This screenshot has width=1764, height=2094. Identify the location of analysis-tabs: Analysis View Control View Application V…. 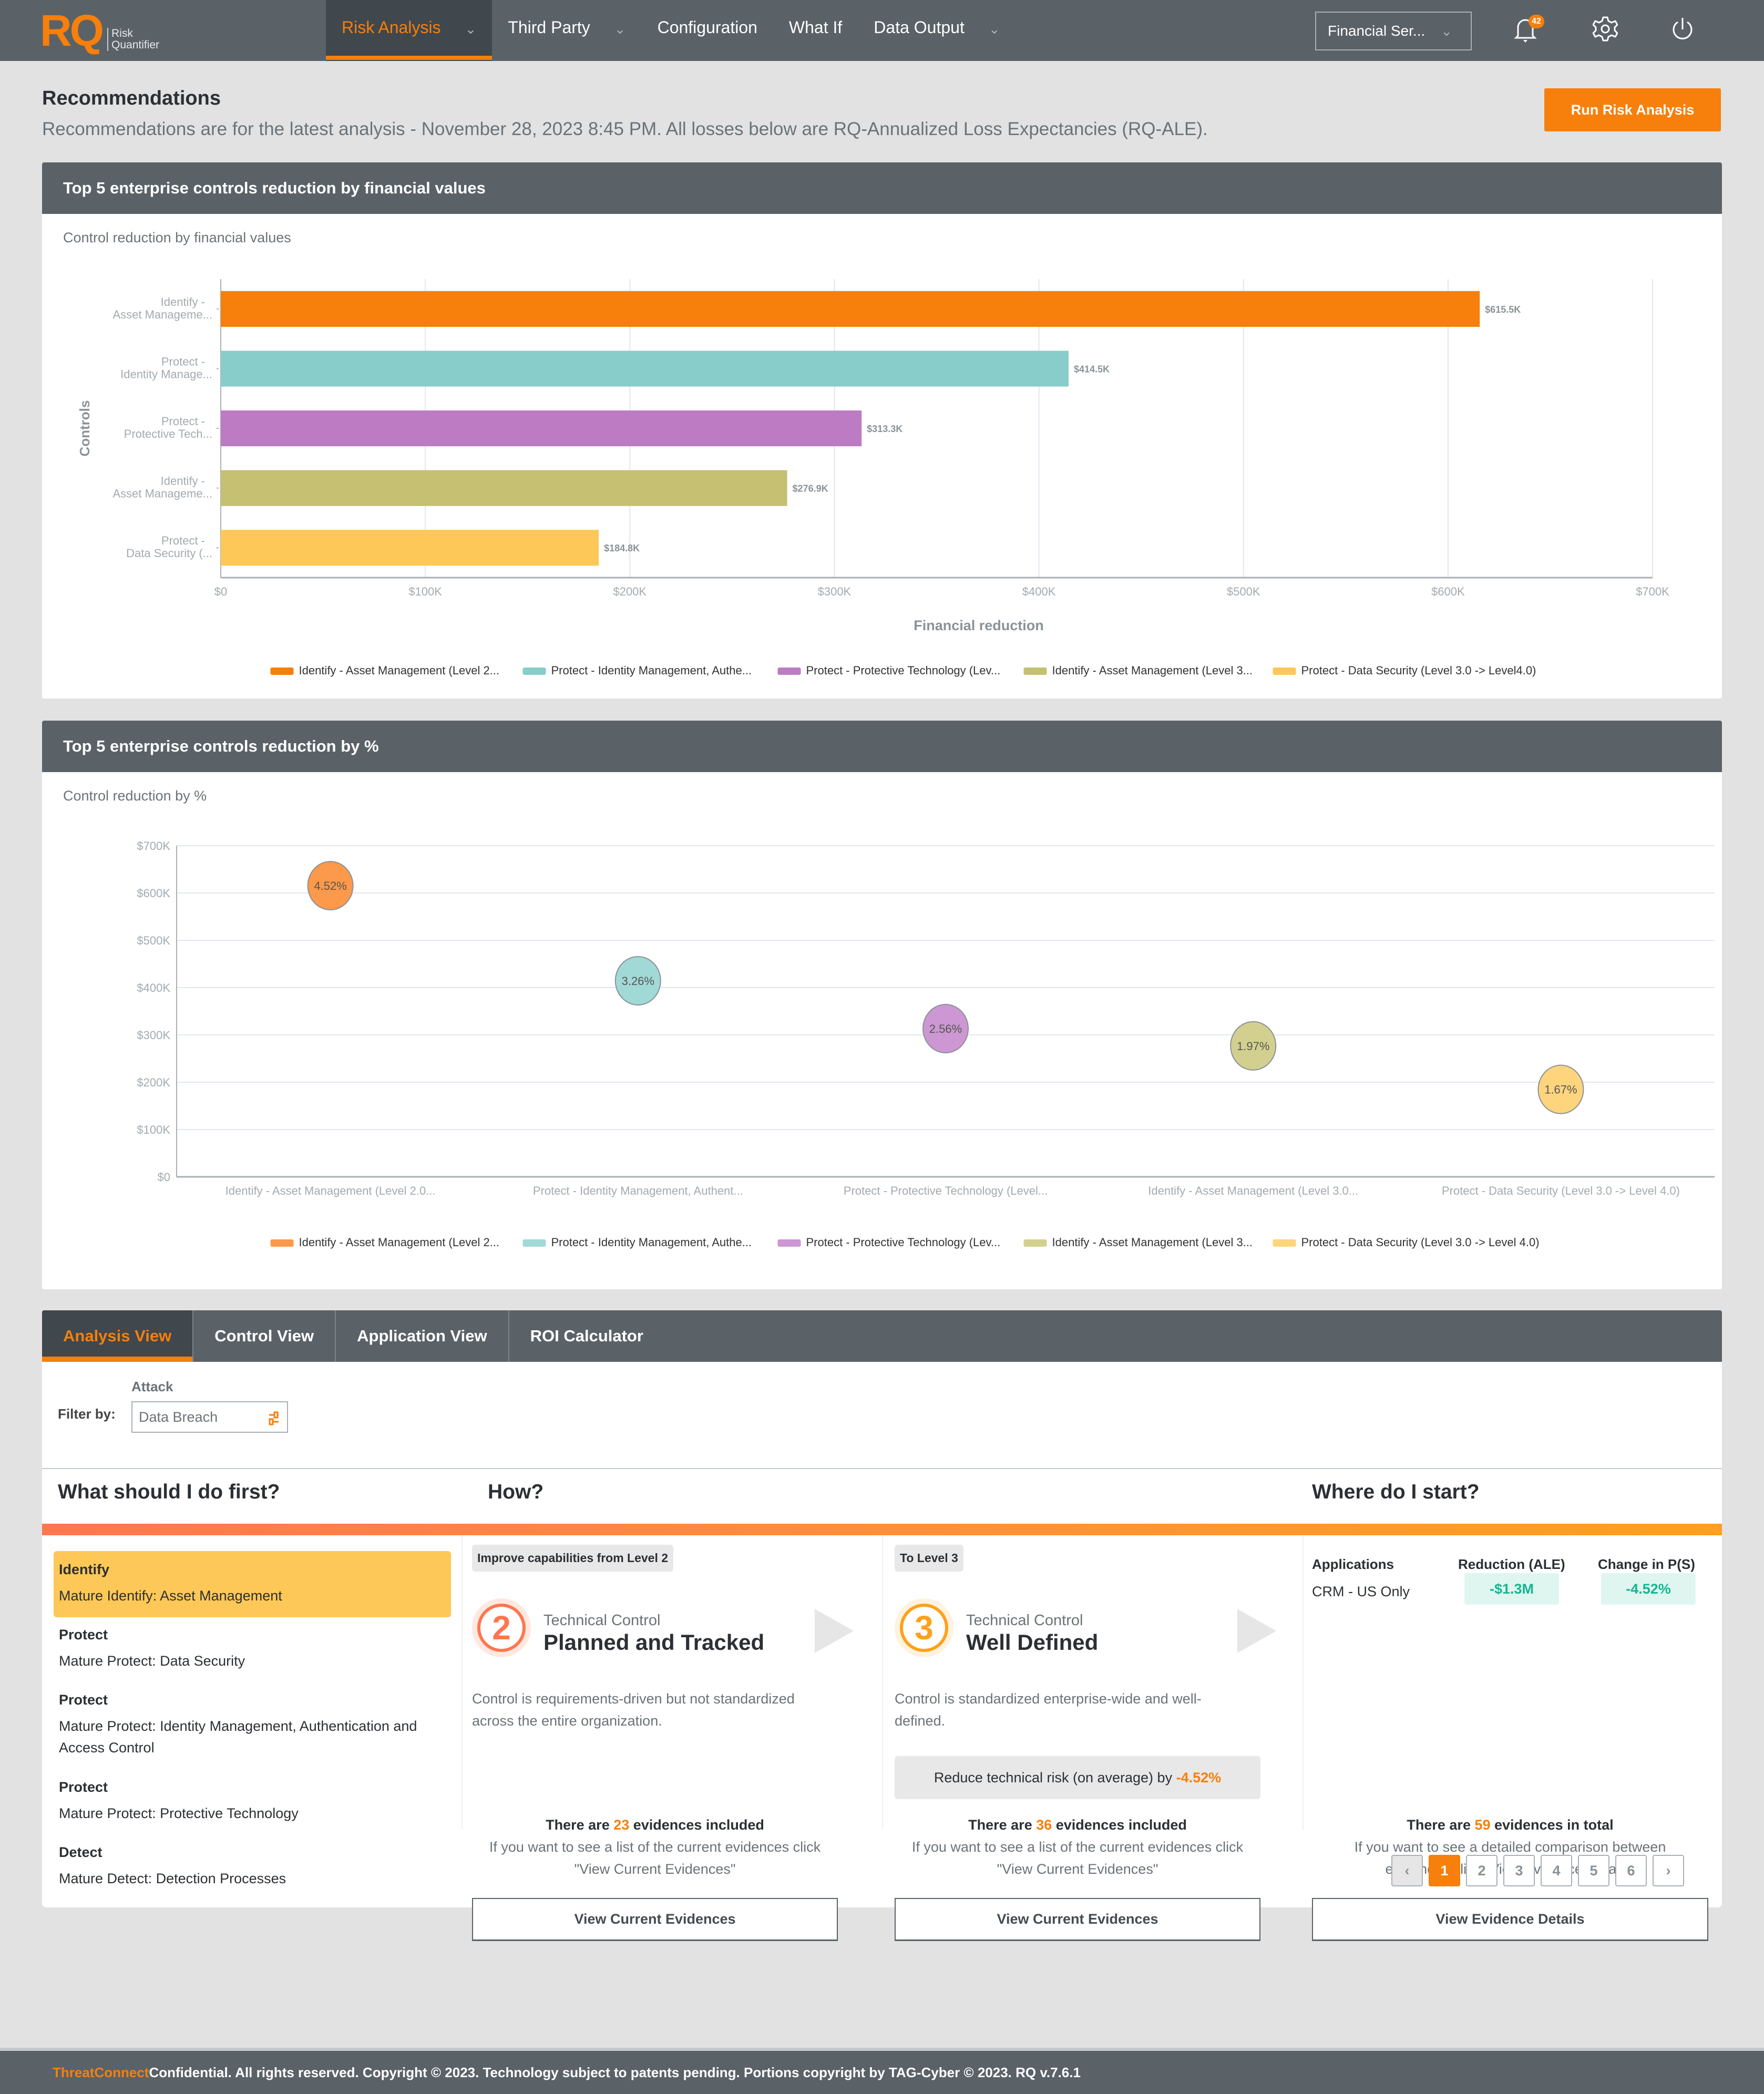
(882, 1336).